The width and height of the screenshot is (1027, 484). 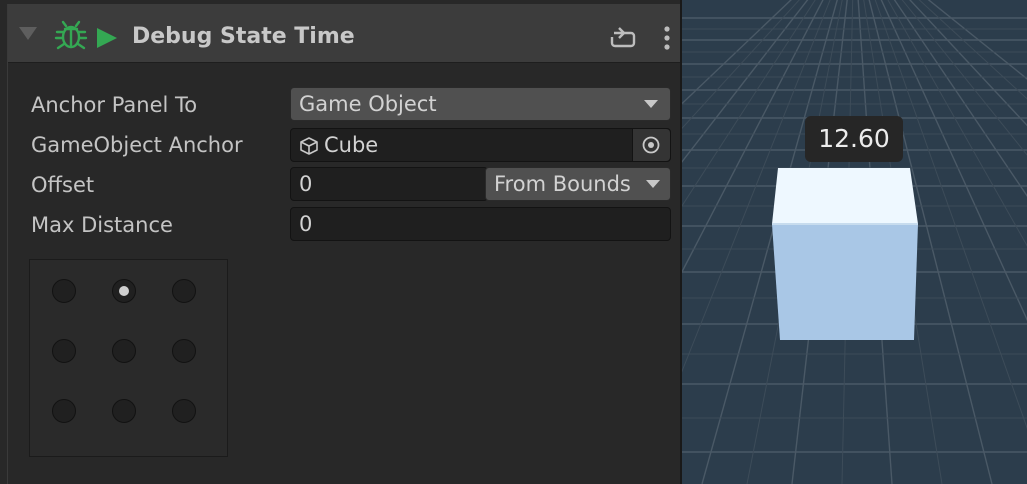 I want to click on max-distance-label: Max Distance, so click(x=102, y=225).